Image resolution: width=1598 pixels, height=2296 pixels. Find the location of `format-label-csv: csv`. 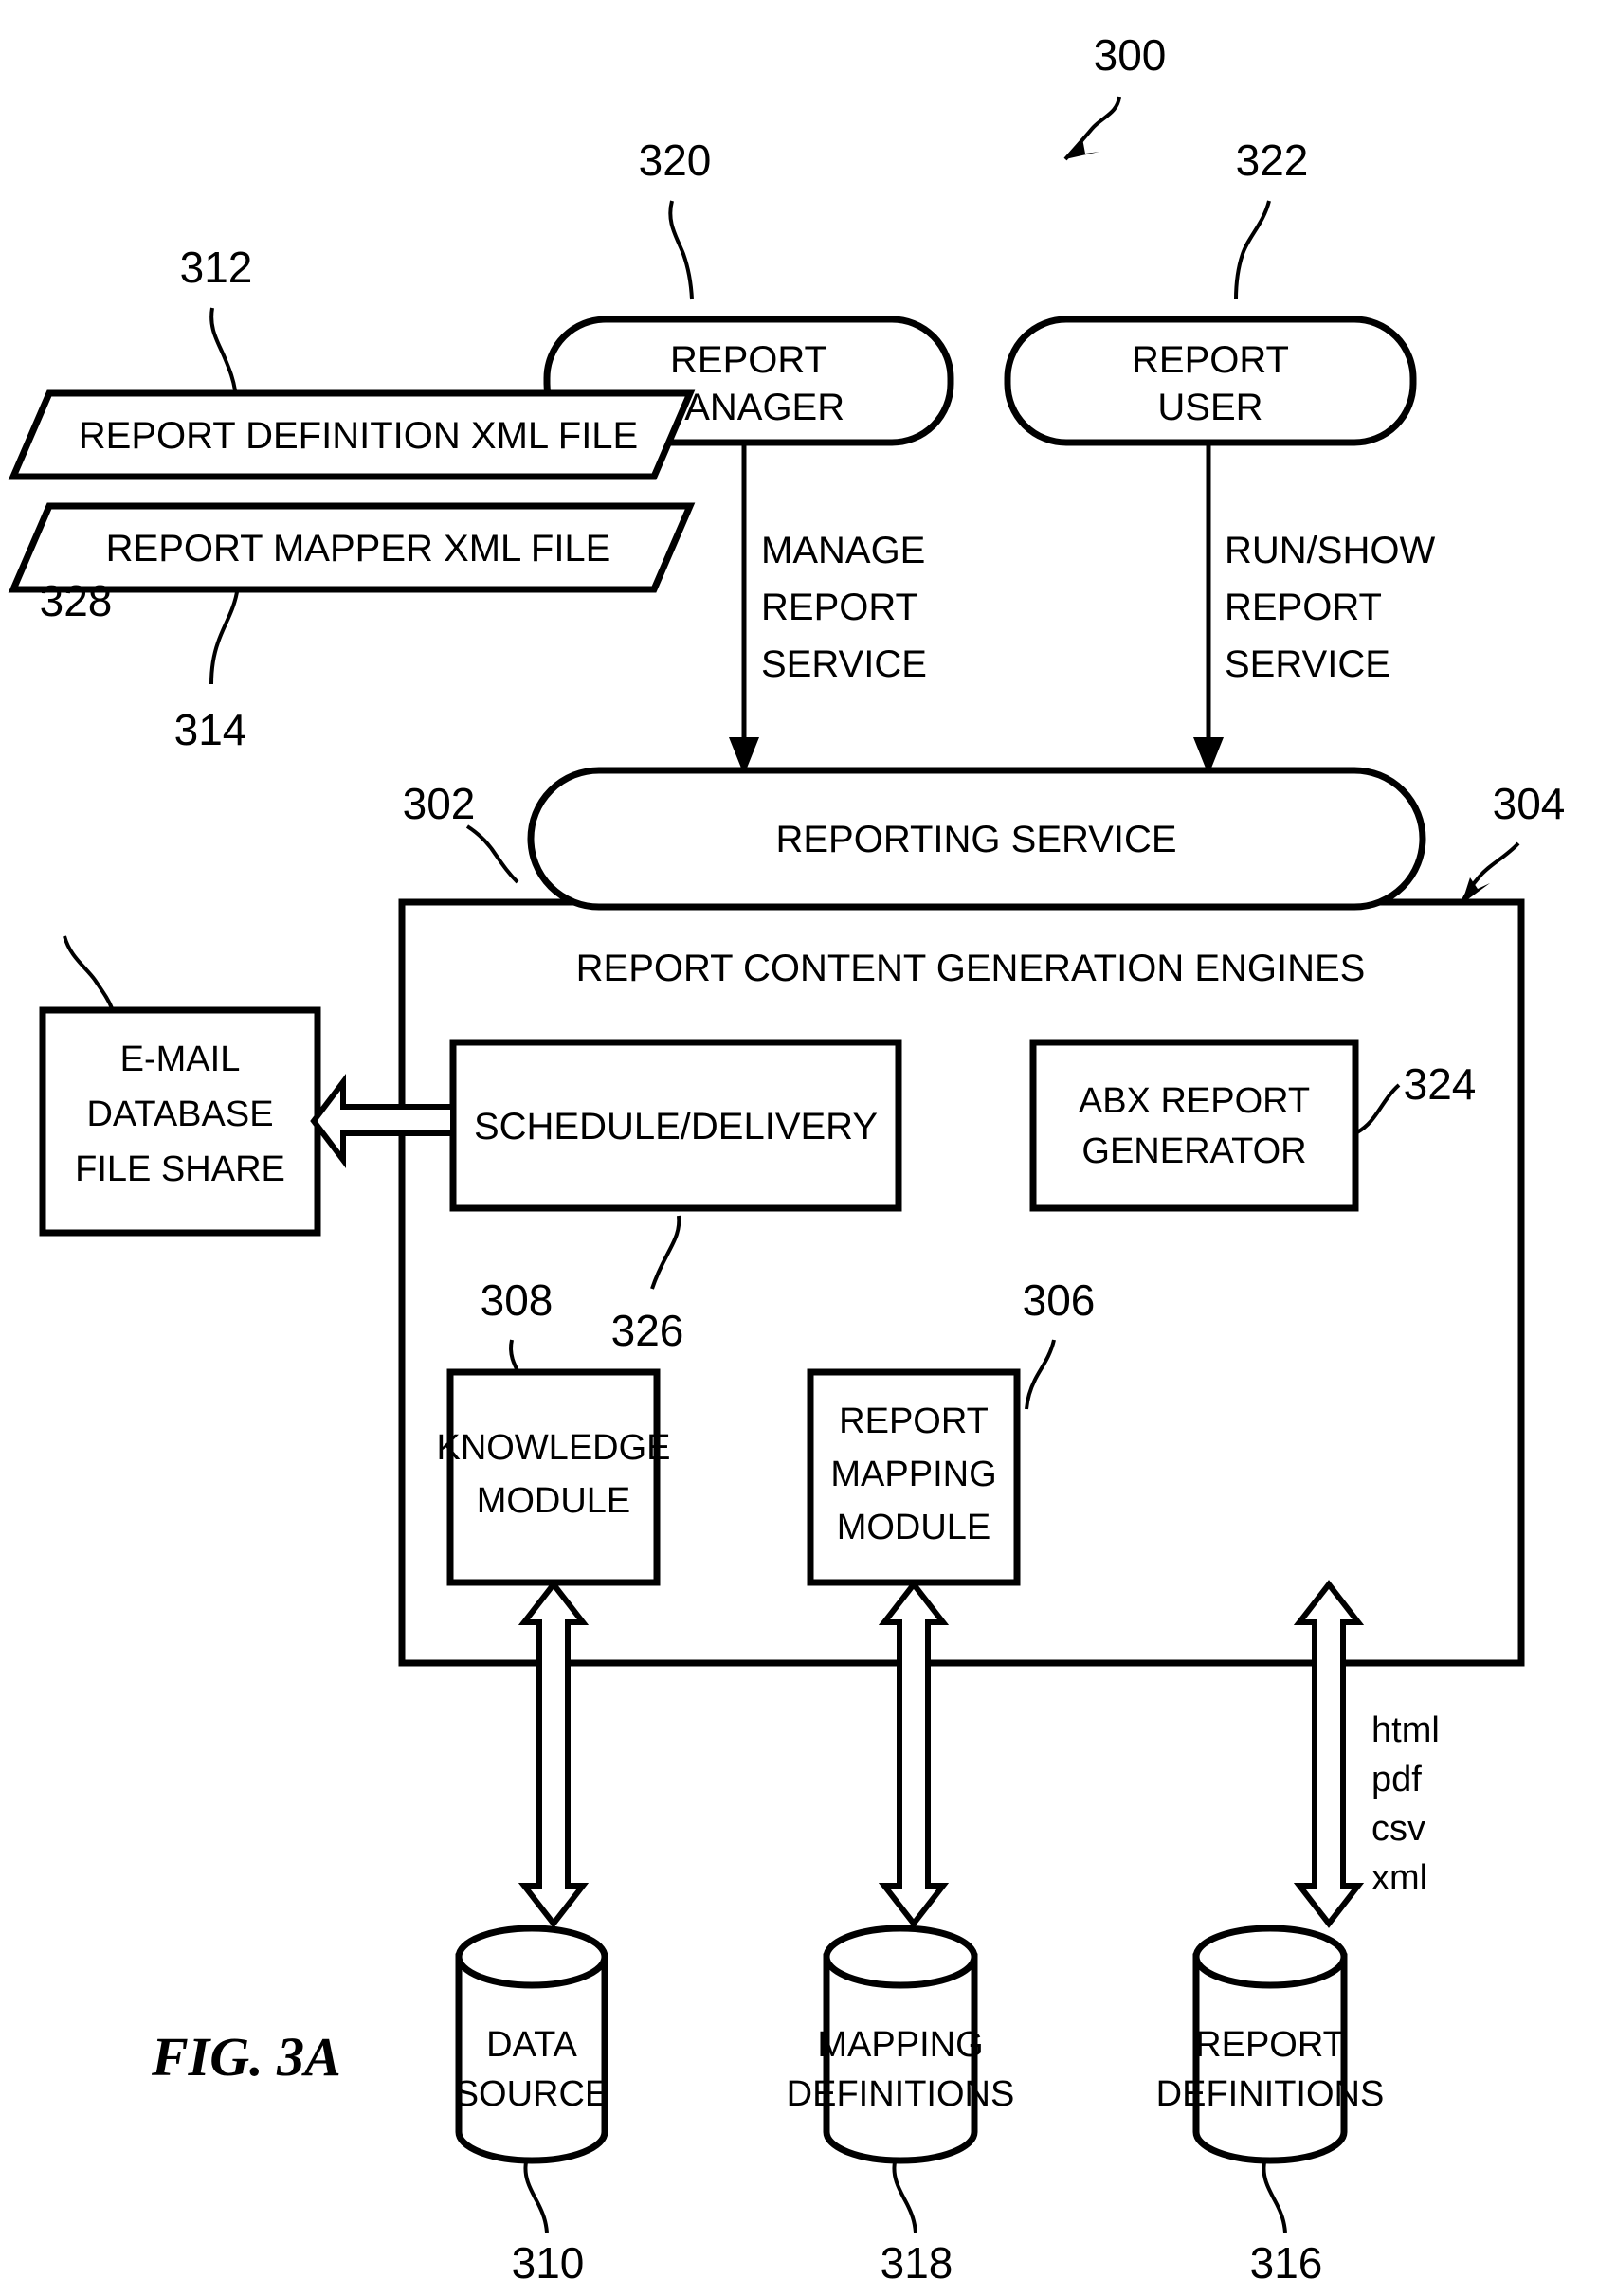

format-label-csv: csv is located at coordinates (1398, 1829).